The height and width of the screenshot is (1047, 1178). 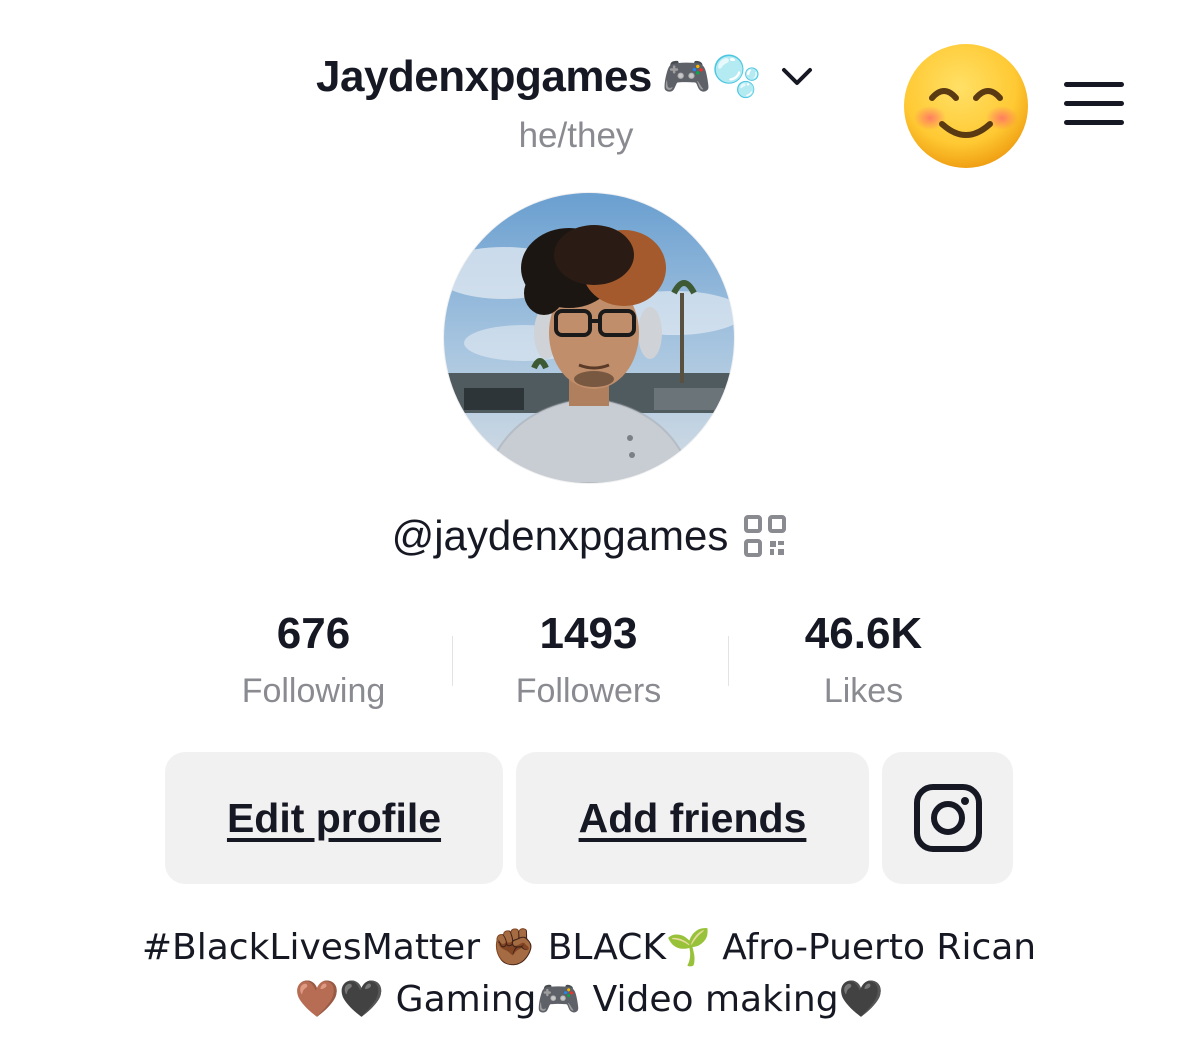 What do you see at coordinates (765, 536) in the screenshot?
I see `qr-code-icon` at bounding box center [765, 536].